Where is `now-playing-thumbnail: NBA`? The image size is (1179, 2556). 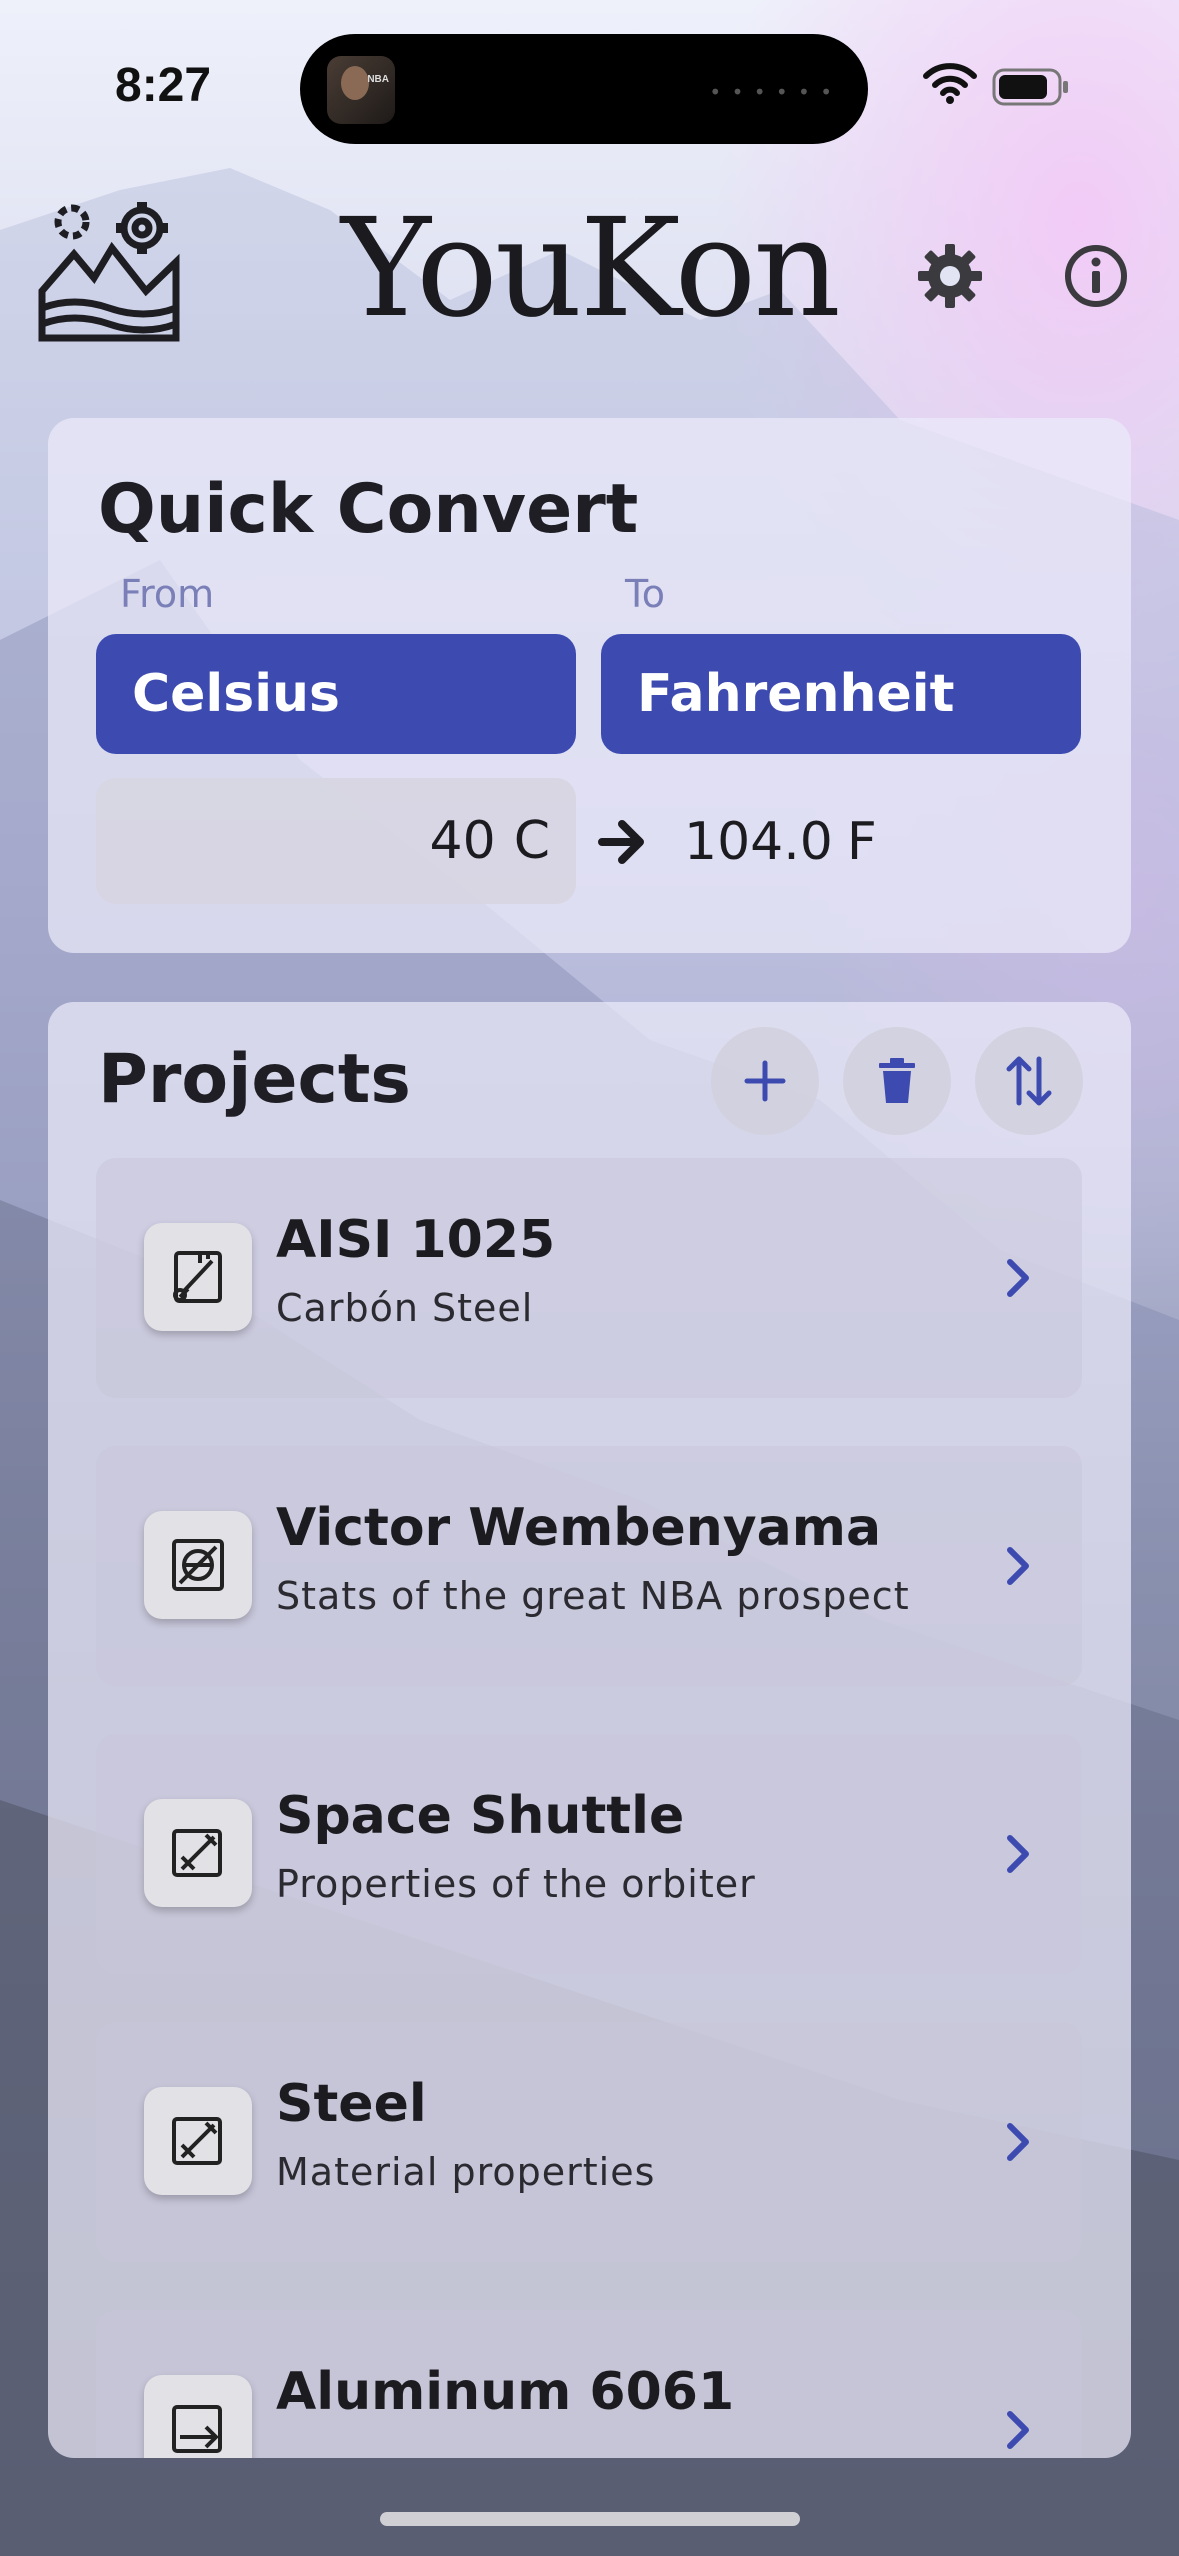 now-playing-thumbnail: NBA is located at coordinates (361, 90).